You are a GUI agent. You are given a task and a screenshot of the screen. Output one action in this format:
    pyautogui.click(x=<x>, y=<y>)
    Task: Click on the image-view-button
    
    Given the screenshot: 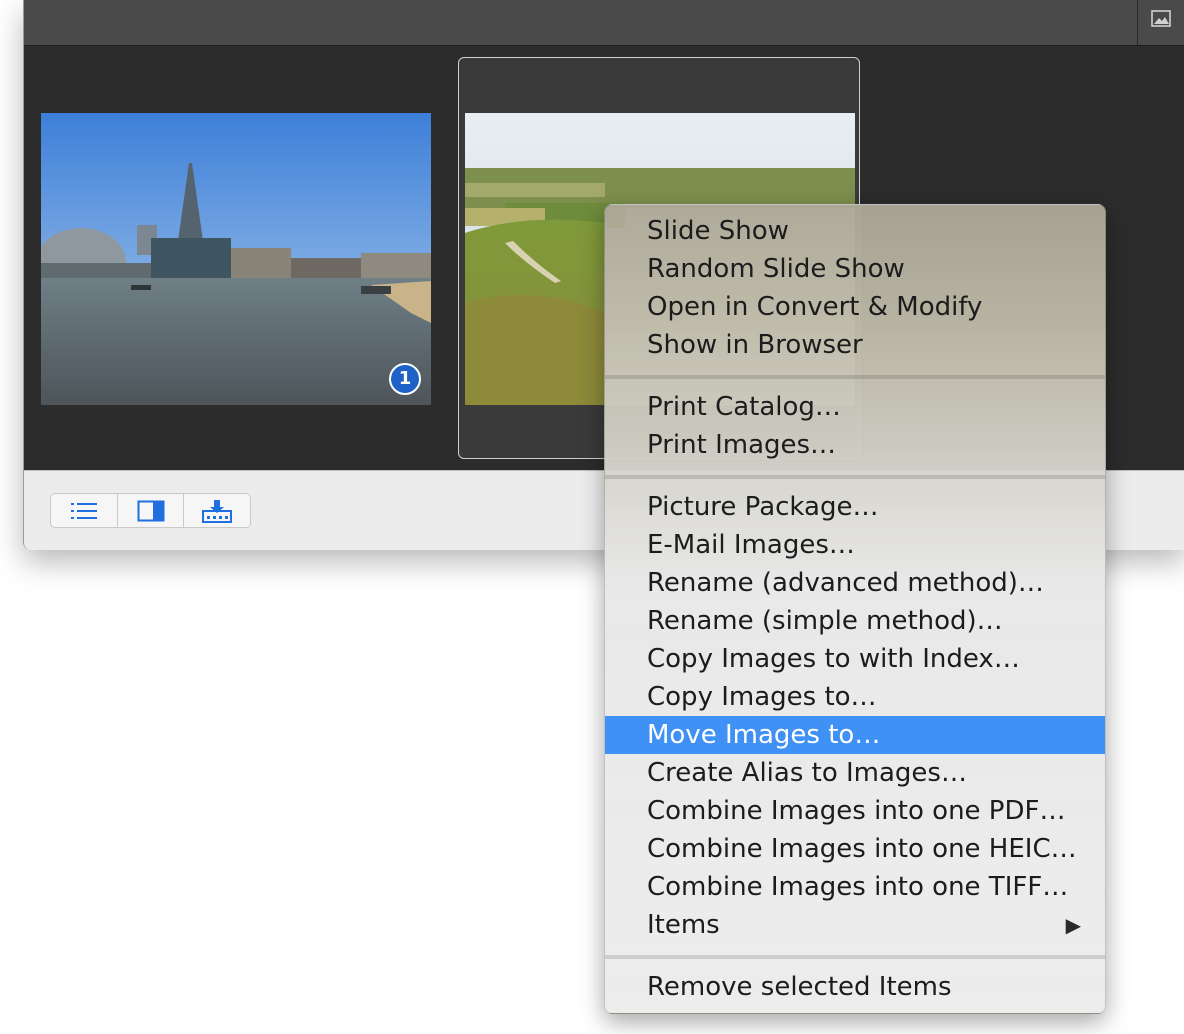 What is the action you would take?
    pyautogui.click(x=1160, y=22)
    